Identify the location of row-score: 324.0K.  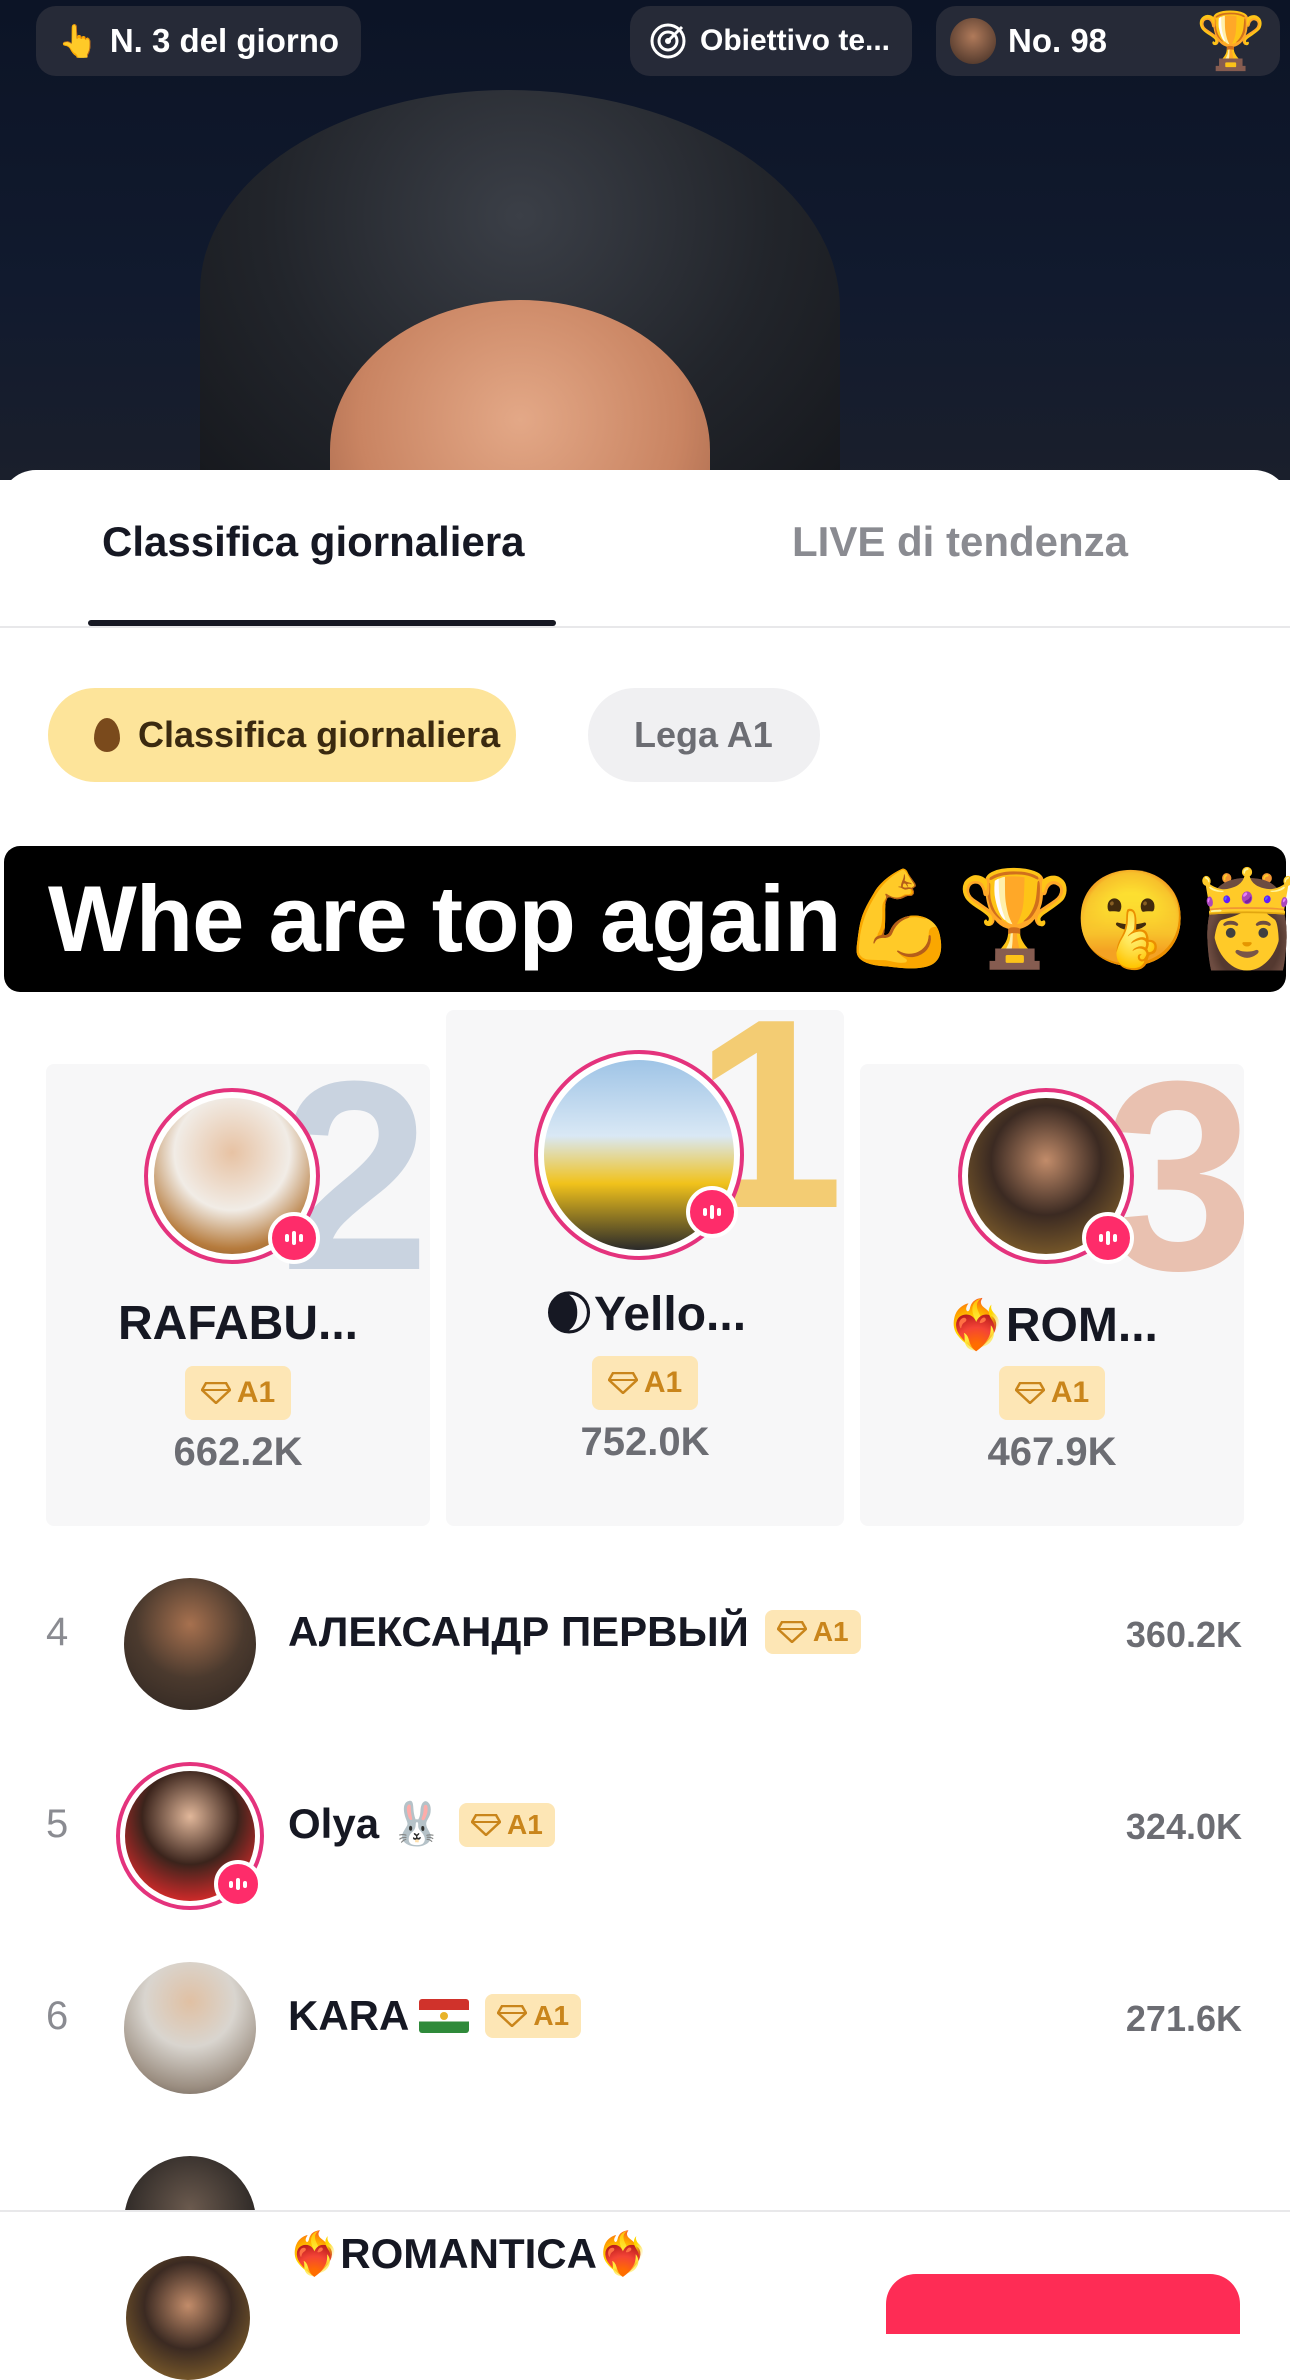
(1183, 1826).